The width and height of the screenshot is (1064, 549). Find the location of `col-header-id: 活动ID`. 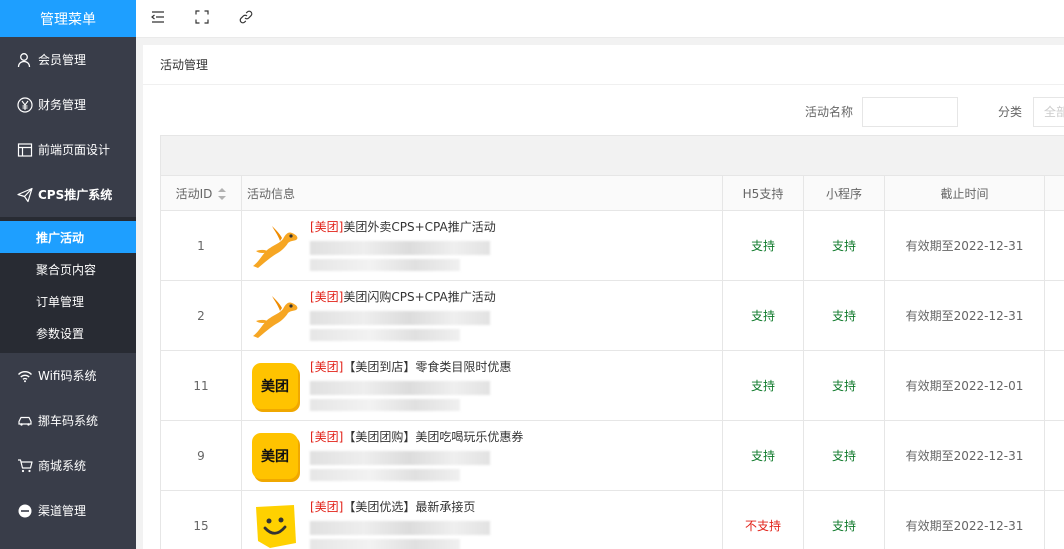

col-header-id: 活动ID is located at coordinates (201, 193).